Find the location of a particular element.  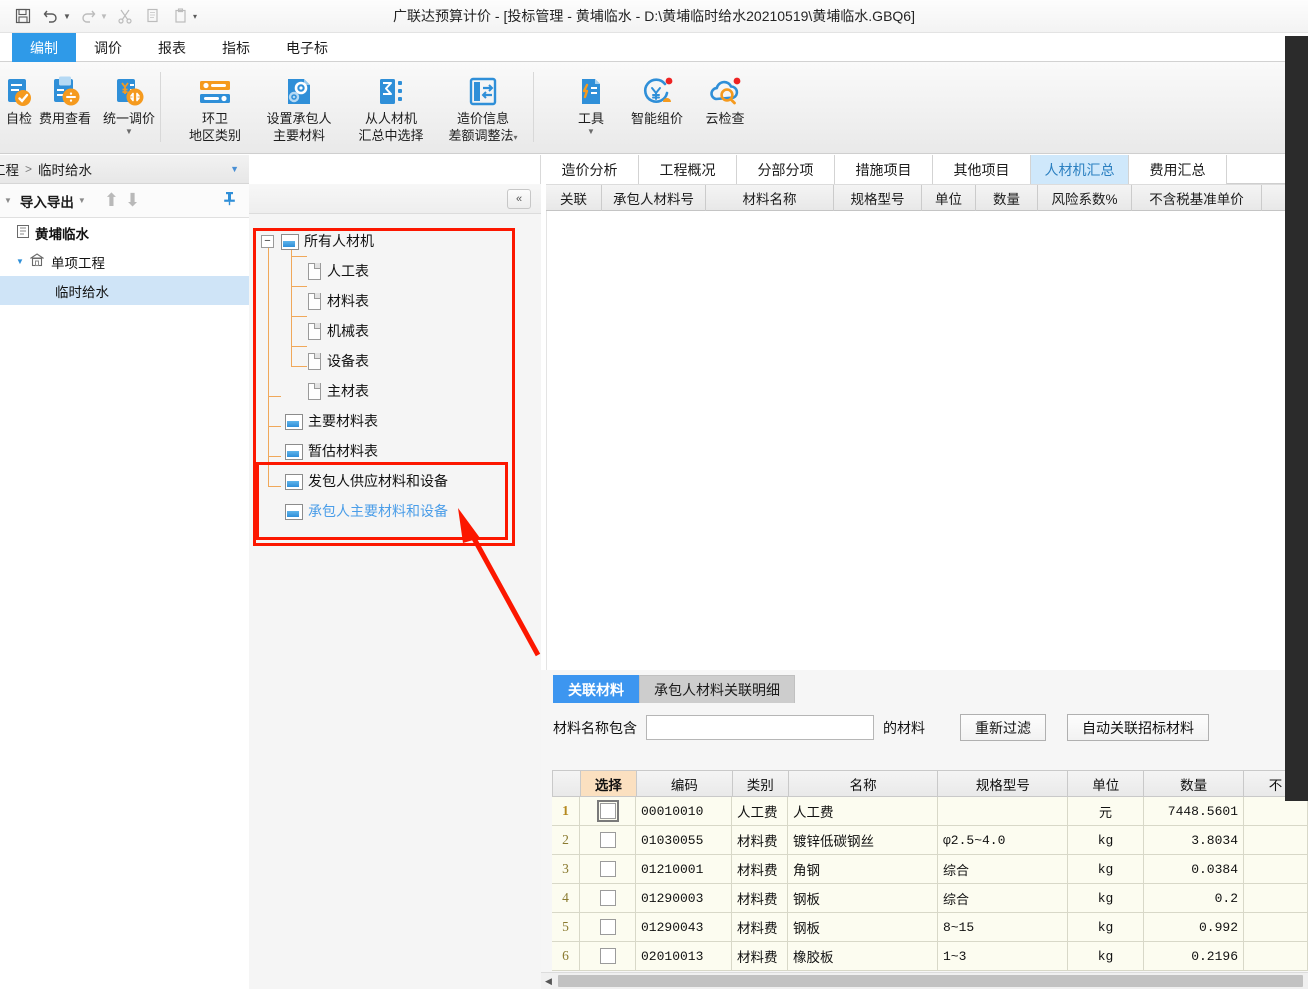

tab-tiaojia: 调价 is located at coordinates (108, 47).